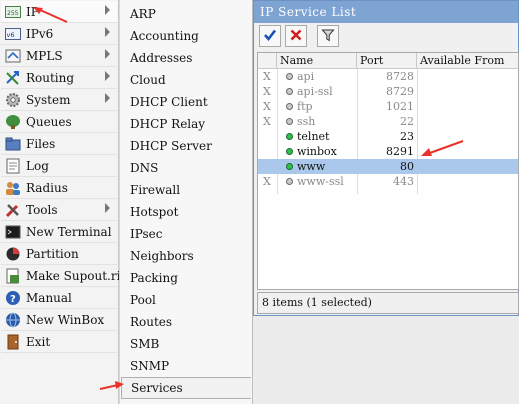  I want to click on terminal-icon, so click(13, 232).